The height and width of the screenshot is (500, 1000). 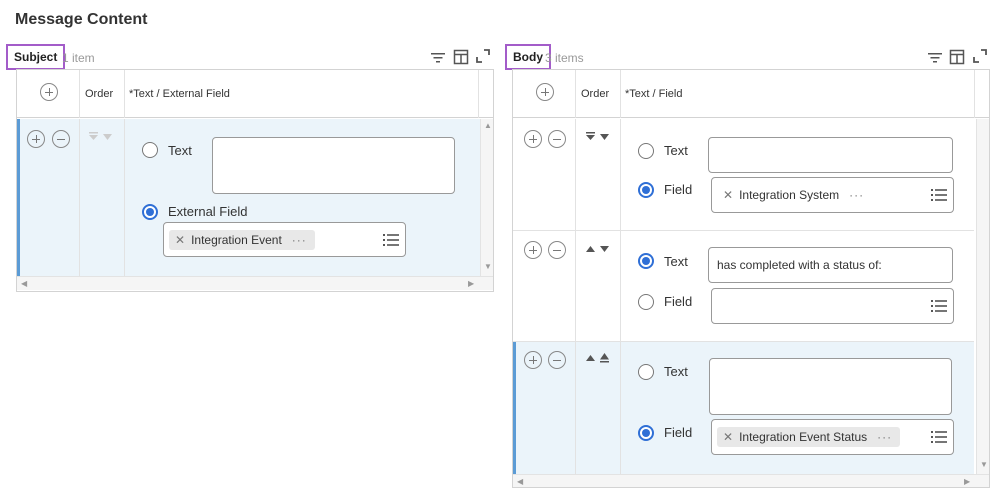 What do you see at coordinates (982, 296) in the screenshot?
I see `vertical-scrollbar: ▼` at bounding box center [982, 296].